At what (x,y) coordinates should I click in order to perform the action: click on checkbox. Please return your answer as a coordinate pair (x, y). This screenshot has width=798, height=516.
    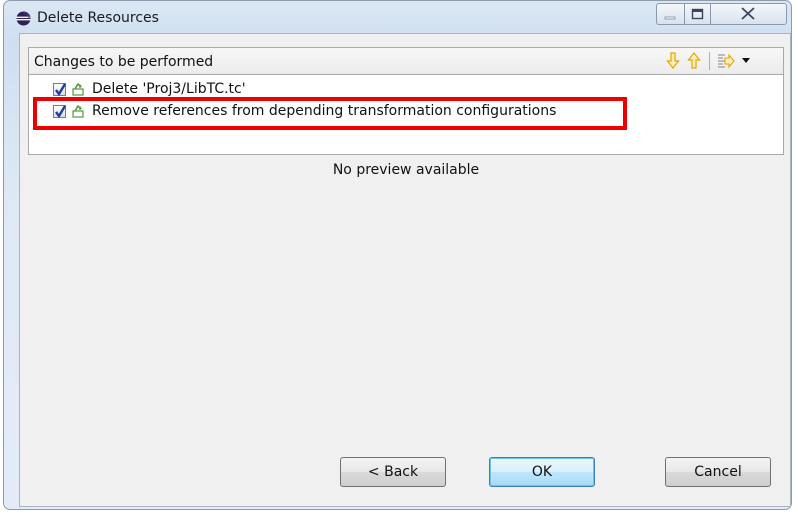
    Looking at the image, I should click on (60, 89).